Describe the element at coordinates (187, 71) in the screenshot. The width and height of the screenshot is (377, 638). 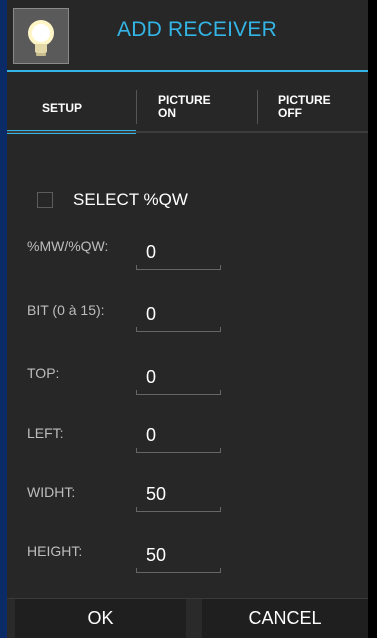
I see `title-divider` at that location.